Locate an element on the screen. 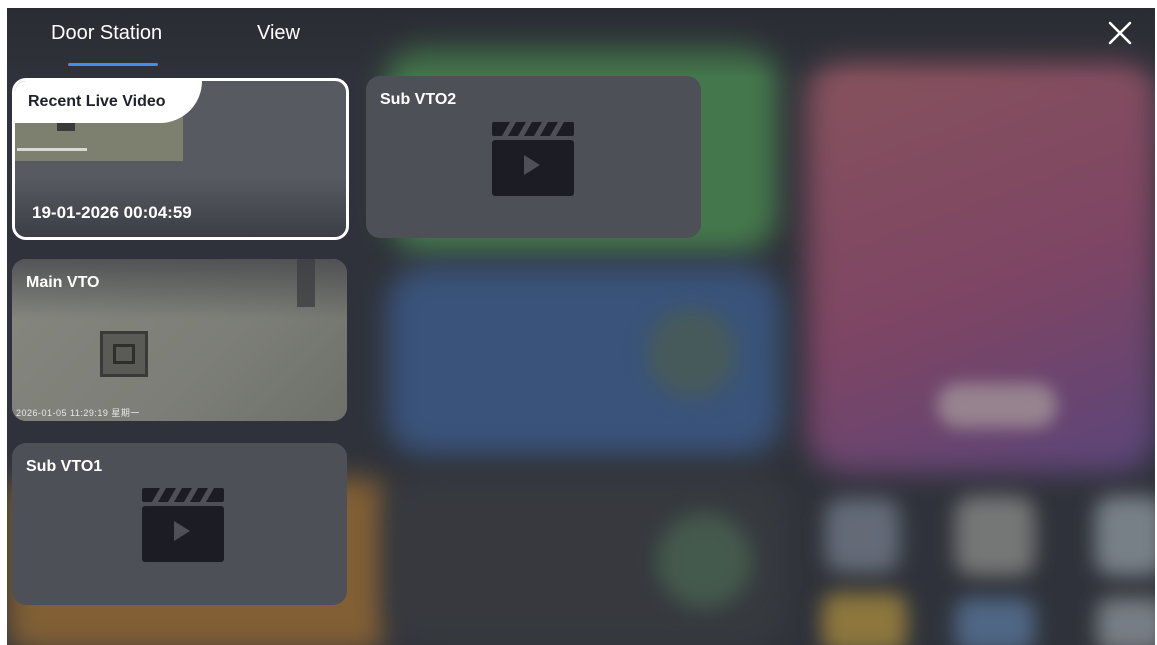 The image size is (1157, 645). tab-view: View is located at coordinates (278, 33).